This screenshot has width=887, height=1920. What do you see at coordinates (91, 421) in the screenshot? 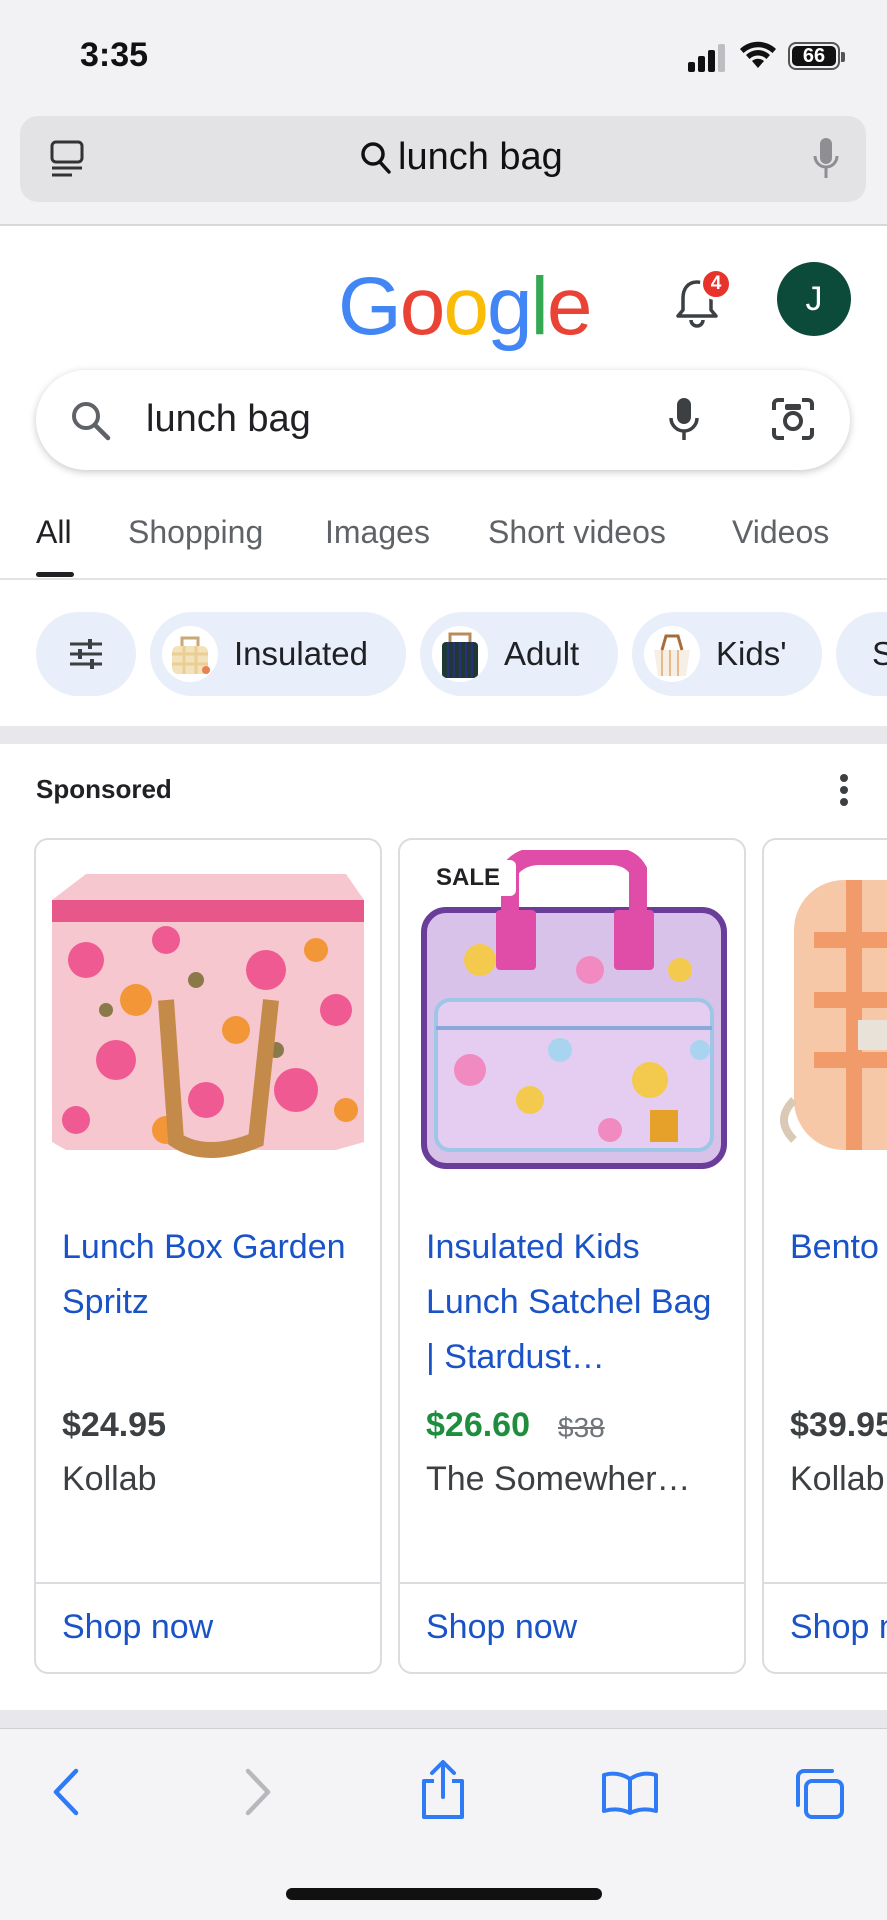
I see `search-icon` at bounding box center [91, 421].